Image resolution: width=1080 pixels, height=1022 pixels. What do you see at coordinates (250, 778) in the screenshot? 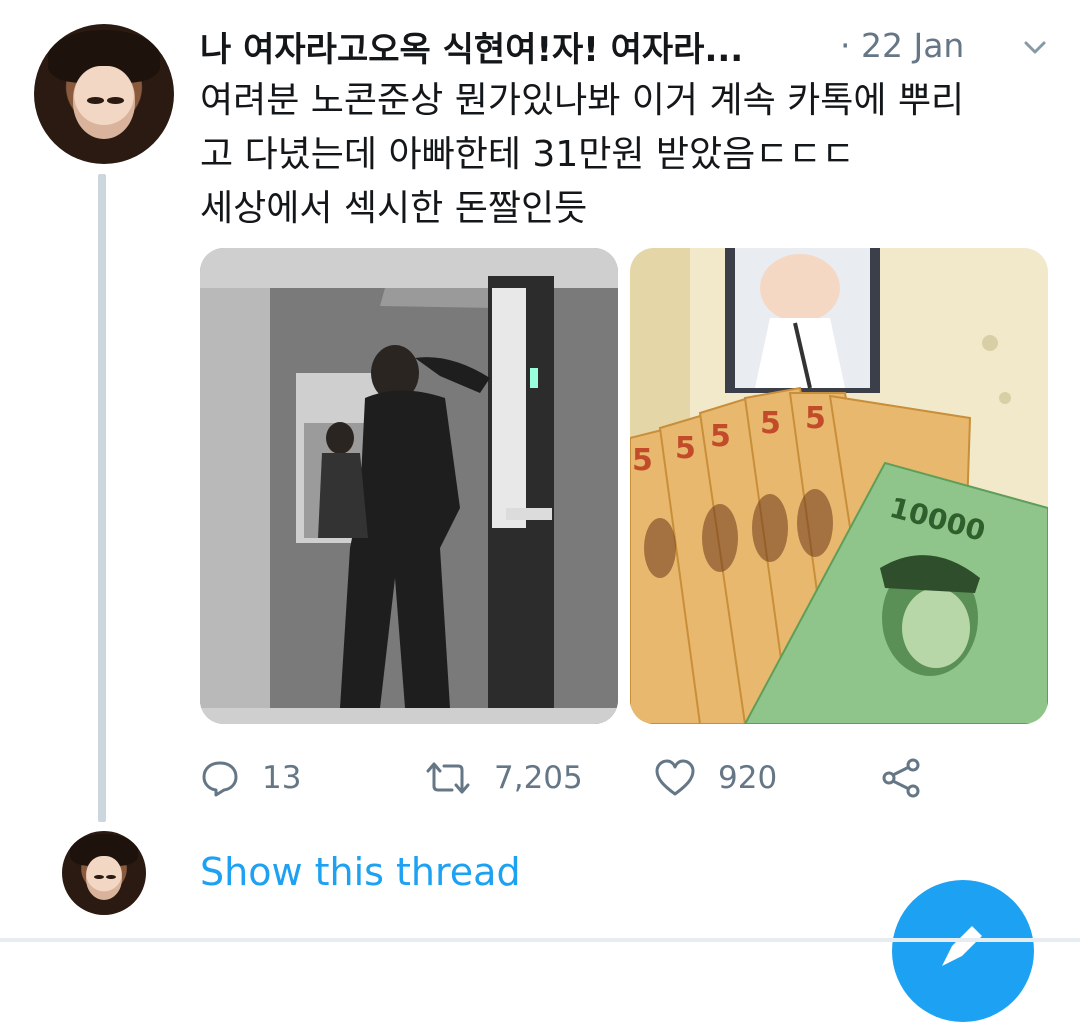
I see `reply-button: 13` at bounding box center [250, 778].